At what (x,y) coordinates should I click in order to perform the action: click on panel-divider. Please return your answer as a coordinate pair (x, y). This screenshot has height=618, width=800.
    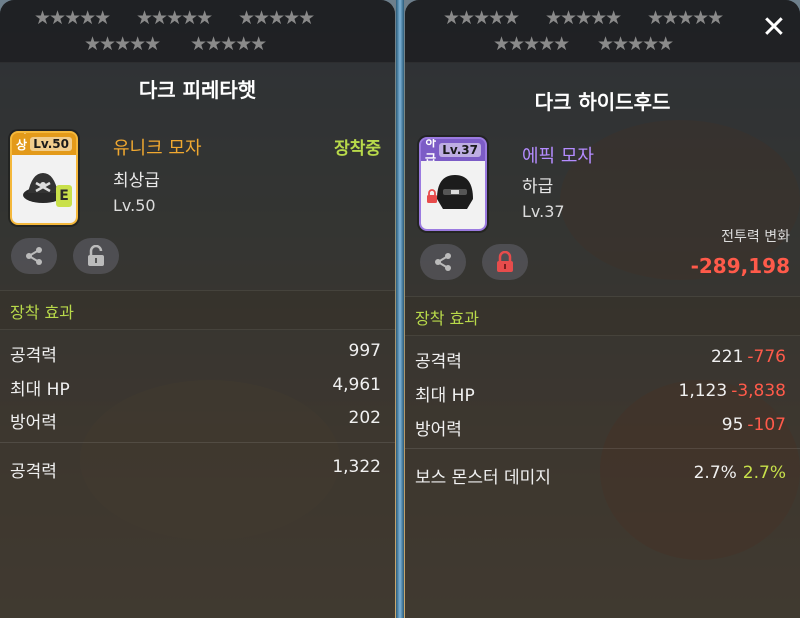
    Looking at the image, I should click on (400, 309).